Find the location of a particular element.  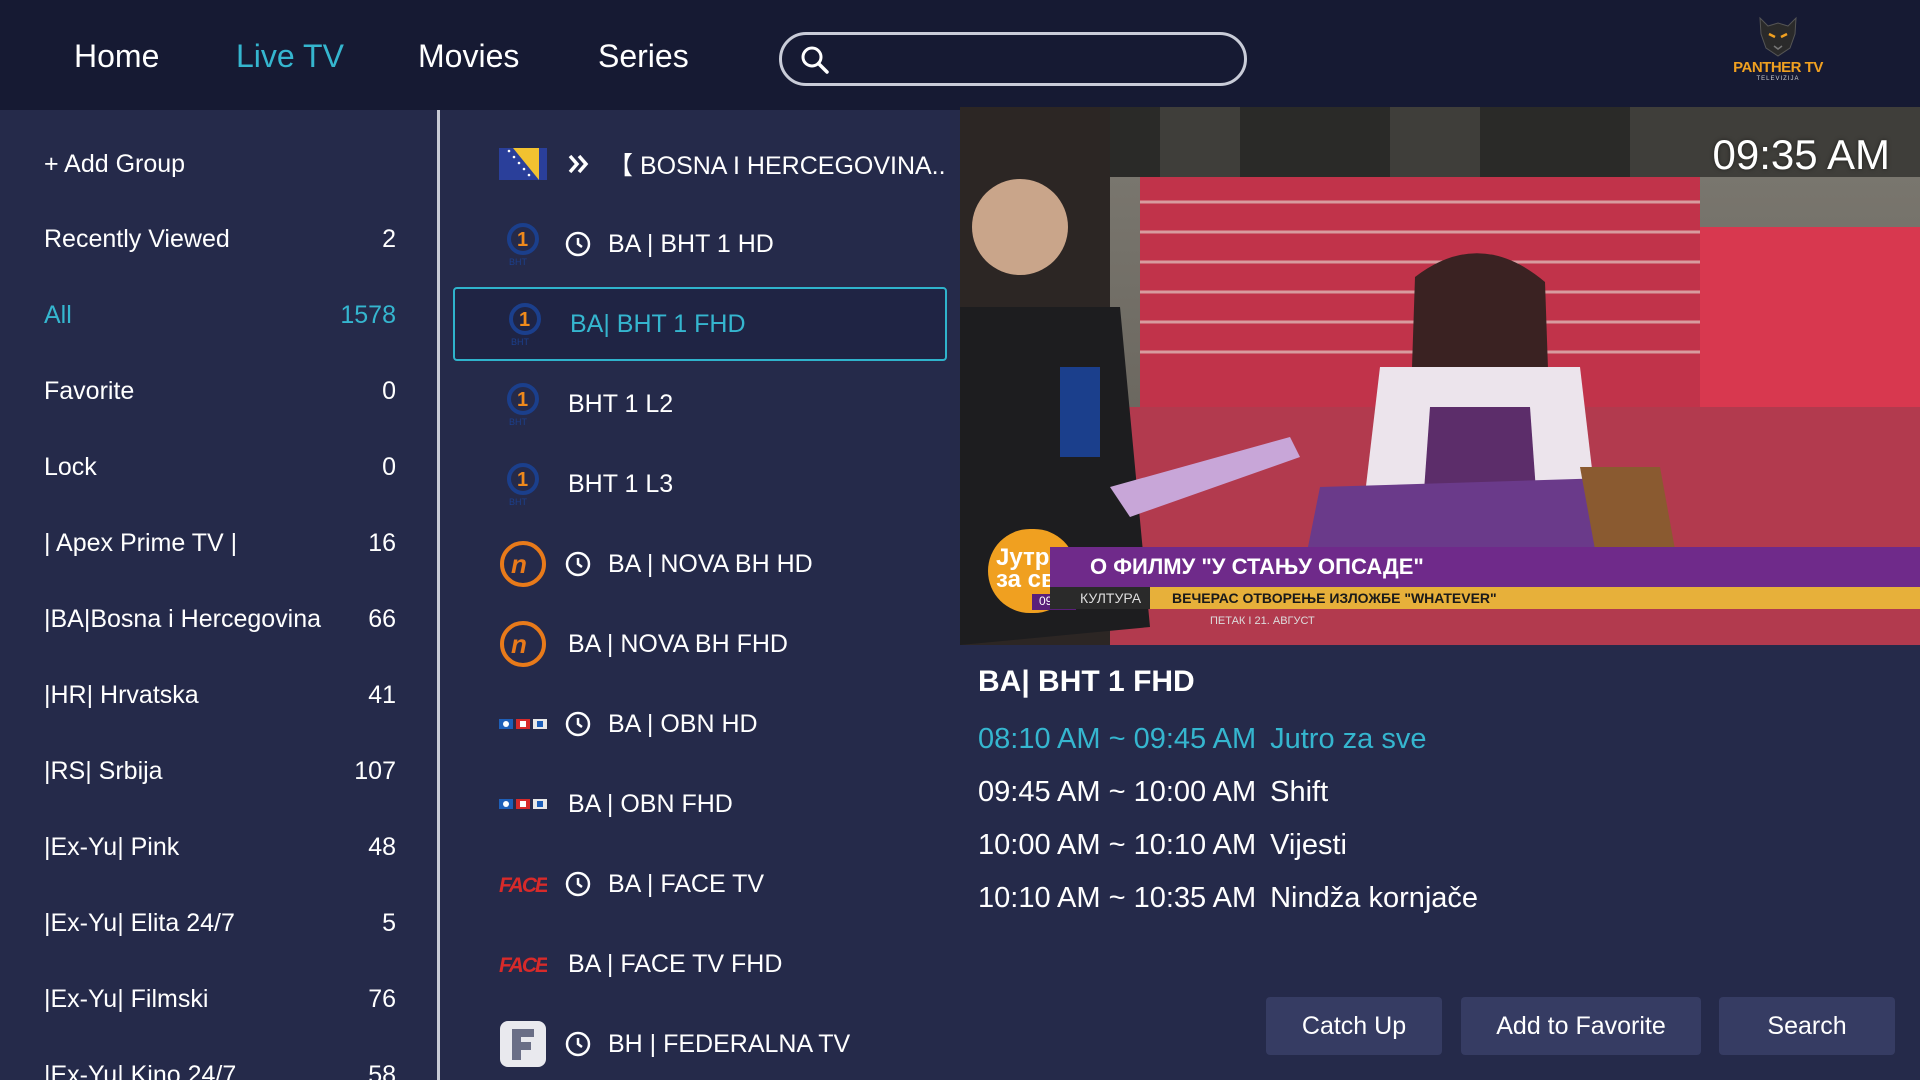

group-item: | Apex Prime TV | 16 is located at coordinates (220, 543).